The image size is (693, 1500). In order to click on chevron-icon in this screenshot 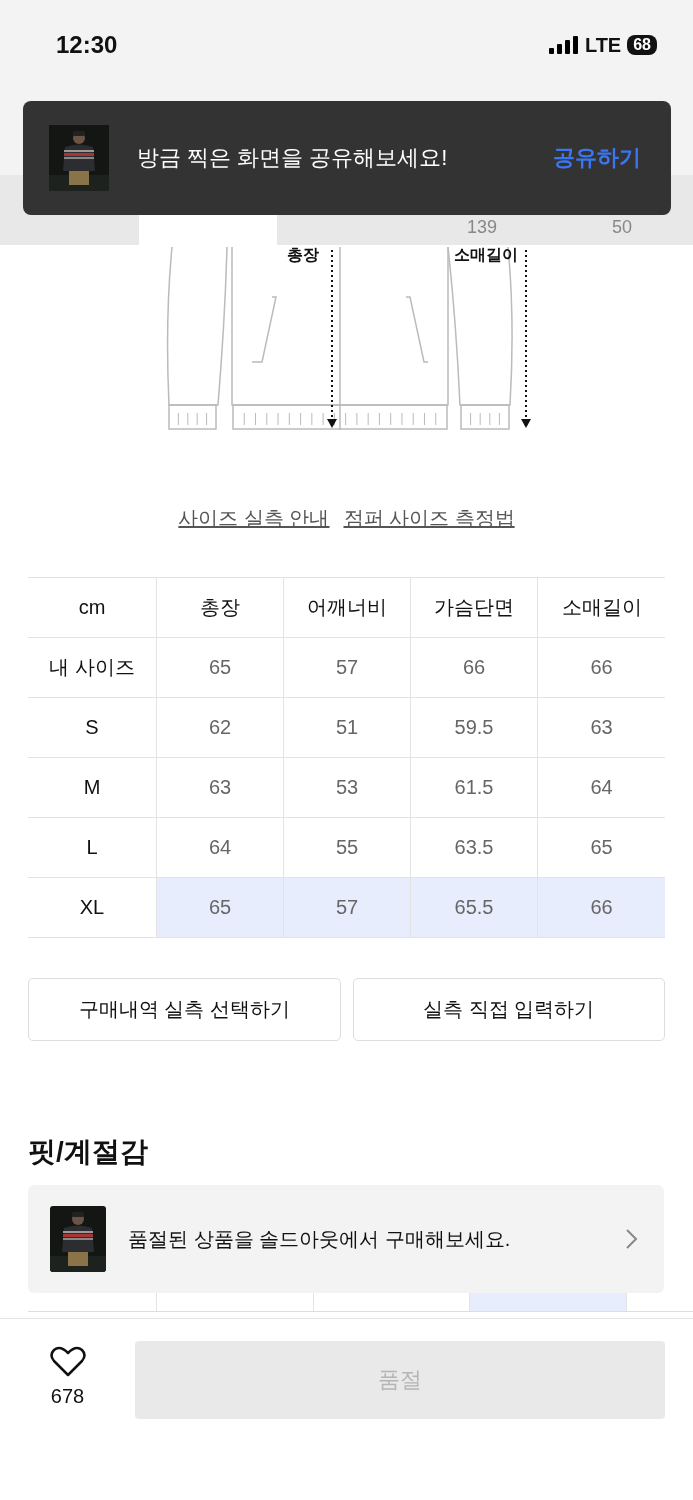, I will do `click(631, 1239)`.